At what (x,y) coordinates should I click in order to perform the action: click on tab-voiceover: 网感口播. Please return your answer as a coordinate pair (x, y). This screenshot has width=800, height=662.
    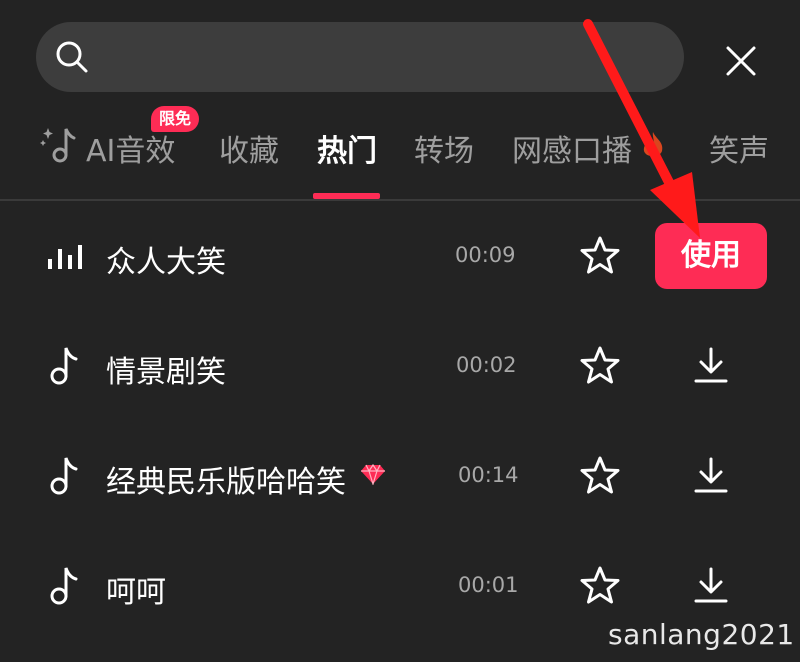
    Looking at the image, I should click on (572, 148).